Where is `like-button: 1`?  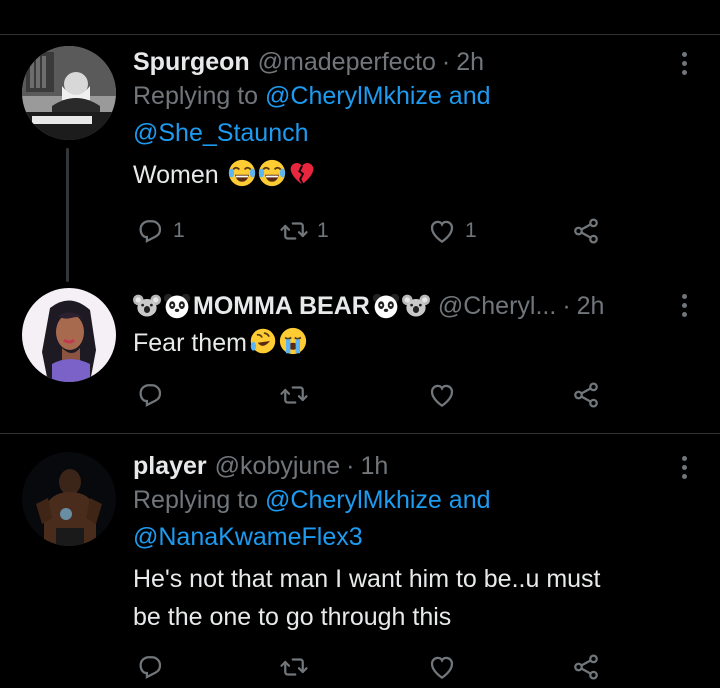 like-button: 1 is located at coordinates (452, 231).